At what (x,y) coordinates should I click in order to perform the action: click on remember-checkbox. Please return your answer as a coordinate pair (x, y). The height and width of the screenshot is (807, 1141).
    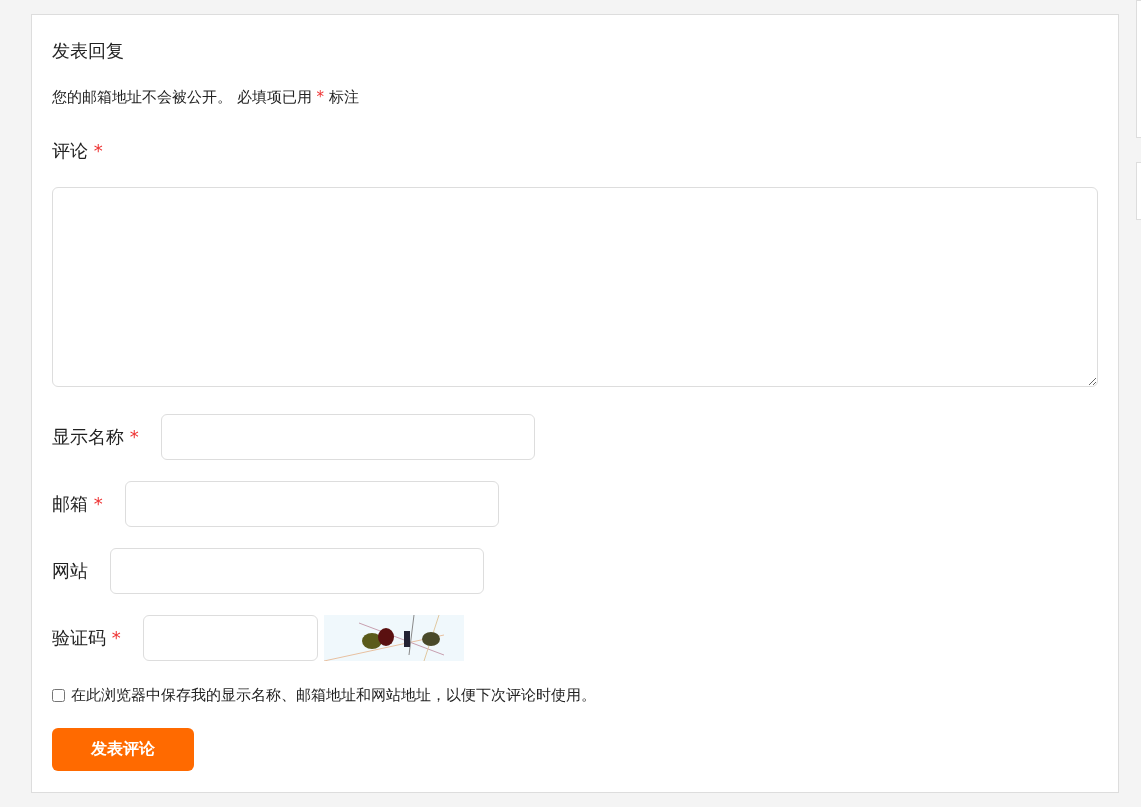
    Looking at the image, I should click on (58, 695).